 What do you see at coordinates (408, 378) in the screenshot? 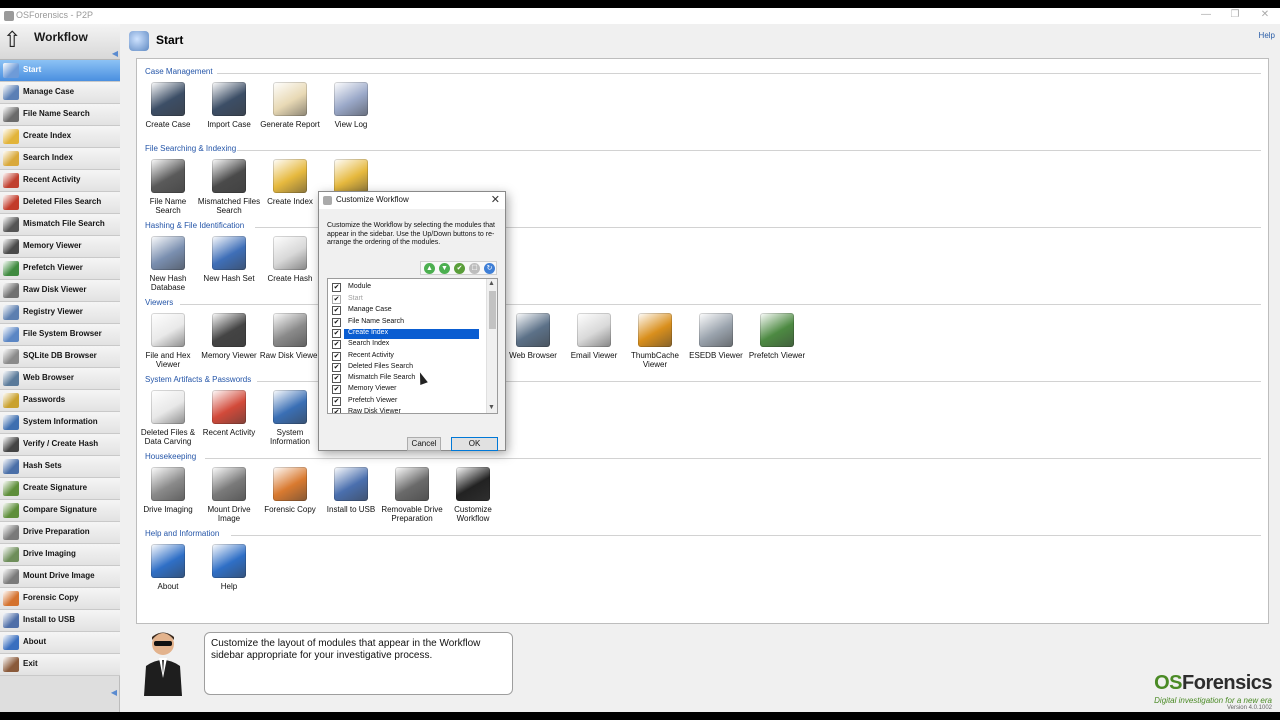
I see `module-list-item: ✔ Mismatch File Search` at bounding box center [408, 378].